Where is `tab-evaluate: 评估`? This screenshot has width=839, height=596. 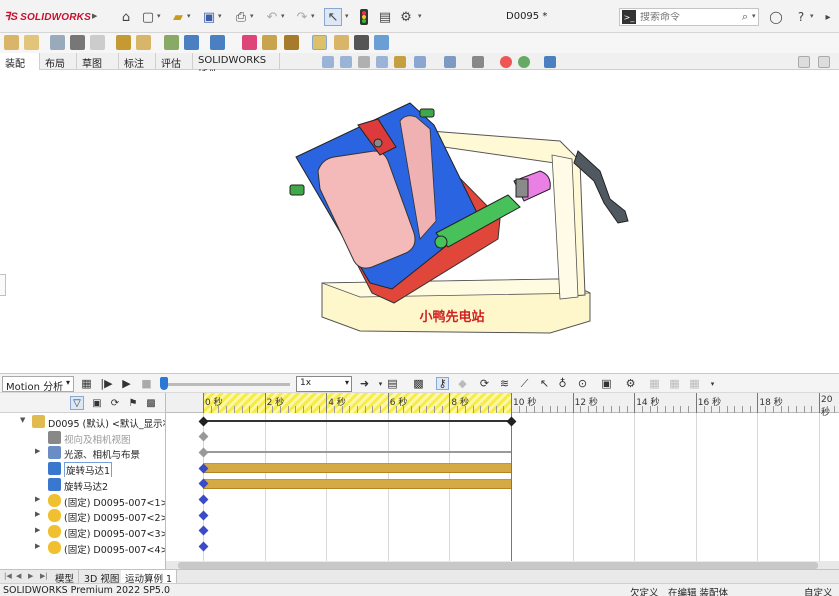 tab-evaluate: 评估 is located at coordinates (174, 61).